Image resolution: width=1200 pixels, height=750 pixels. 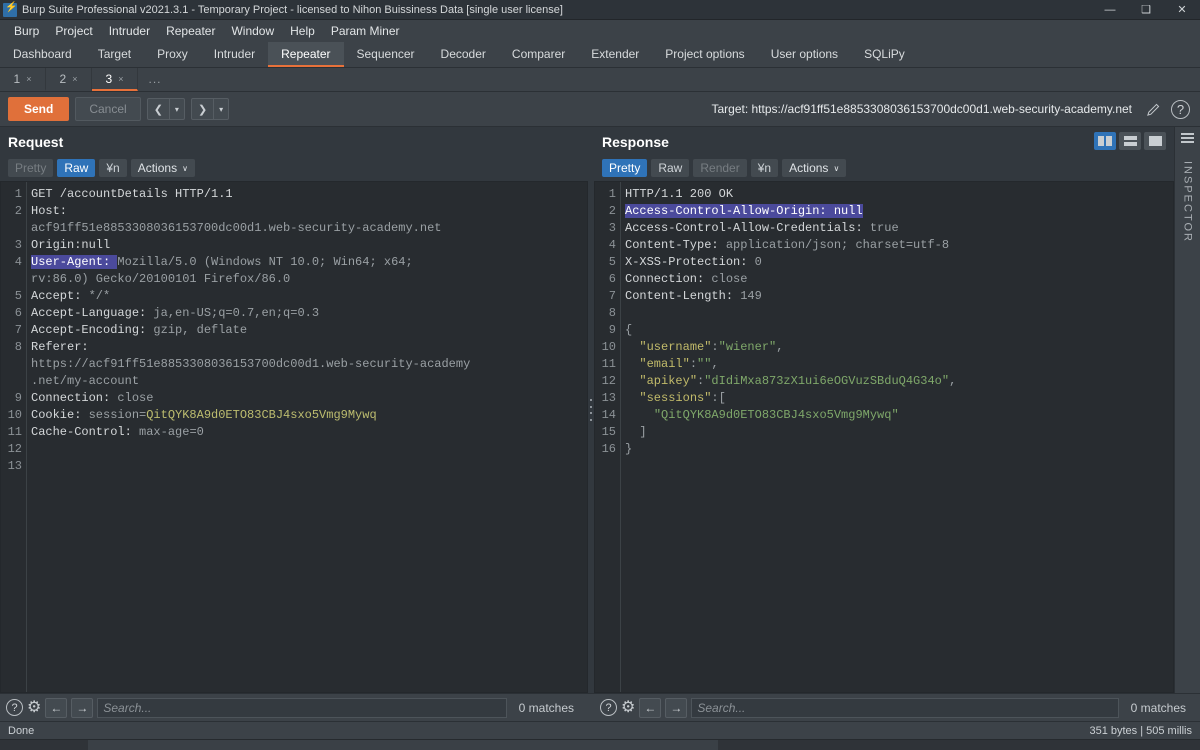 I want to click on repeater-tab-2: 2 ×, so click(x=69, y=79).